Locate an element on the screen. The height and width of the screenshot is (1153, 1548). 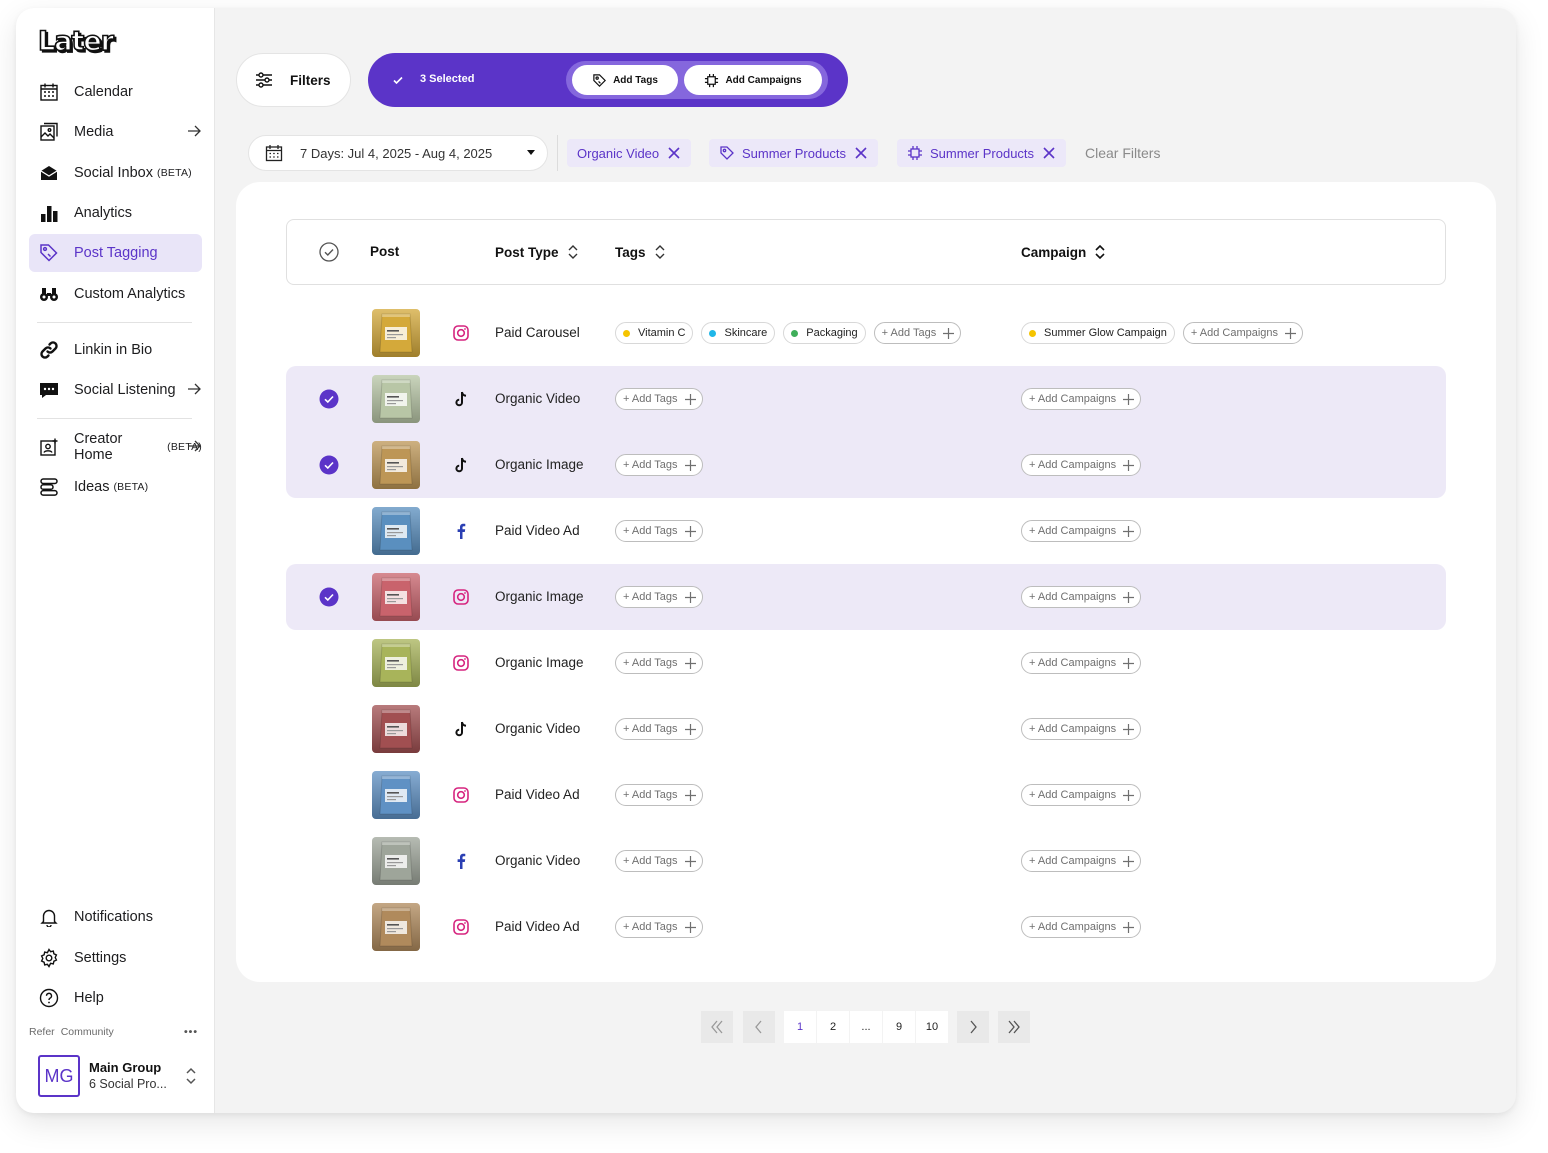
campaign-cell: Summer Glow Campaign + Add Campaigns is located at coordinates (1162, 333).